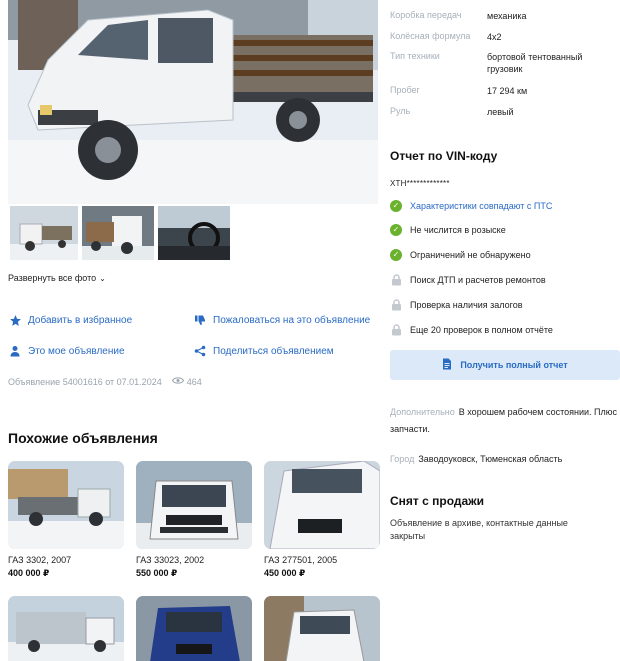 This screenshot has width=620, height=661. I want to click on city-key: Город, so click(402, 459).